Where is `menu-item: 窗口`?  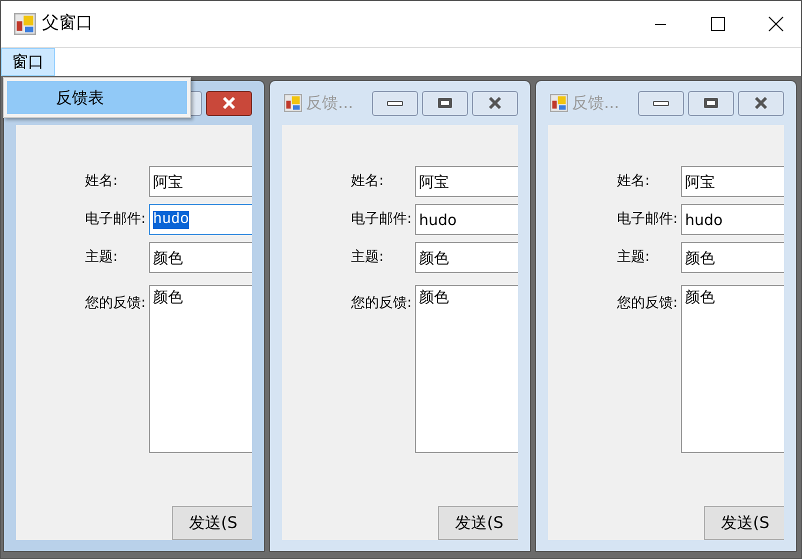 menu-item: 窗口 is located at coordinates (28, 62).